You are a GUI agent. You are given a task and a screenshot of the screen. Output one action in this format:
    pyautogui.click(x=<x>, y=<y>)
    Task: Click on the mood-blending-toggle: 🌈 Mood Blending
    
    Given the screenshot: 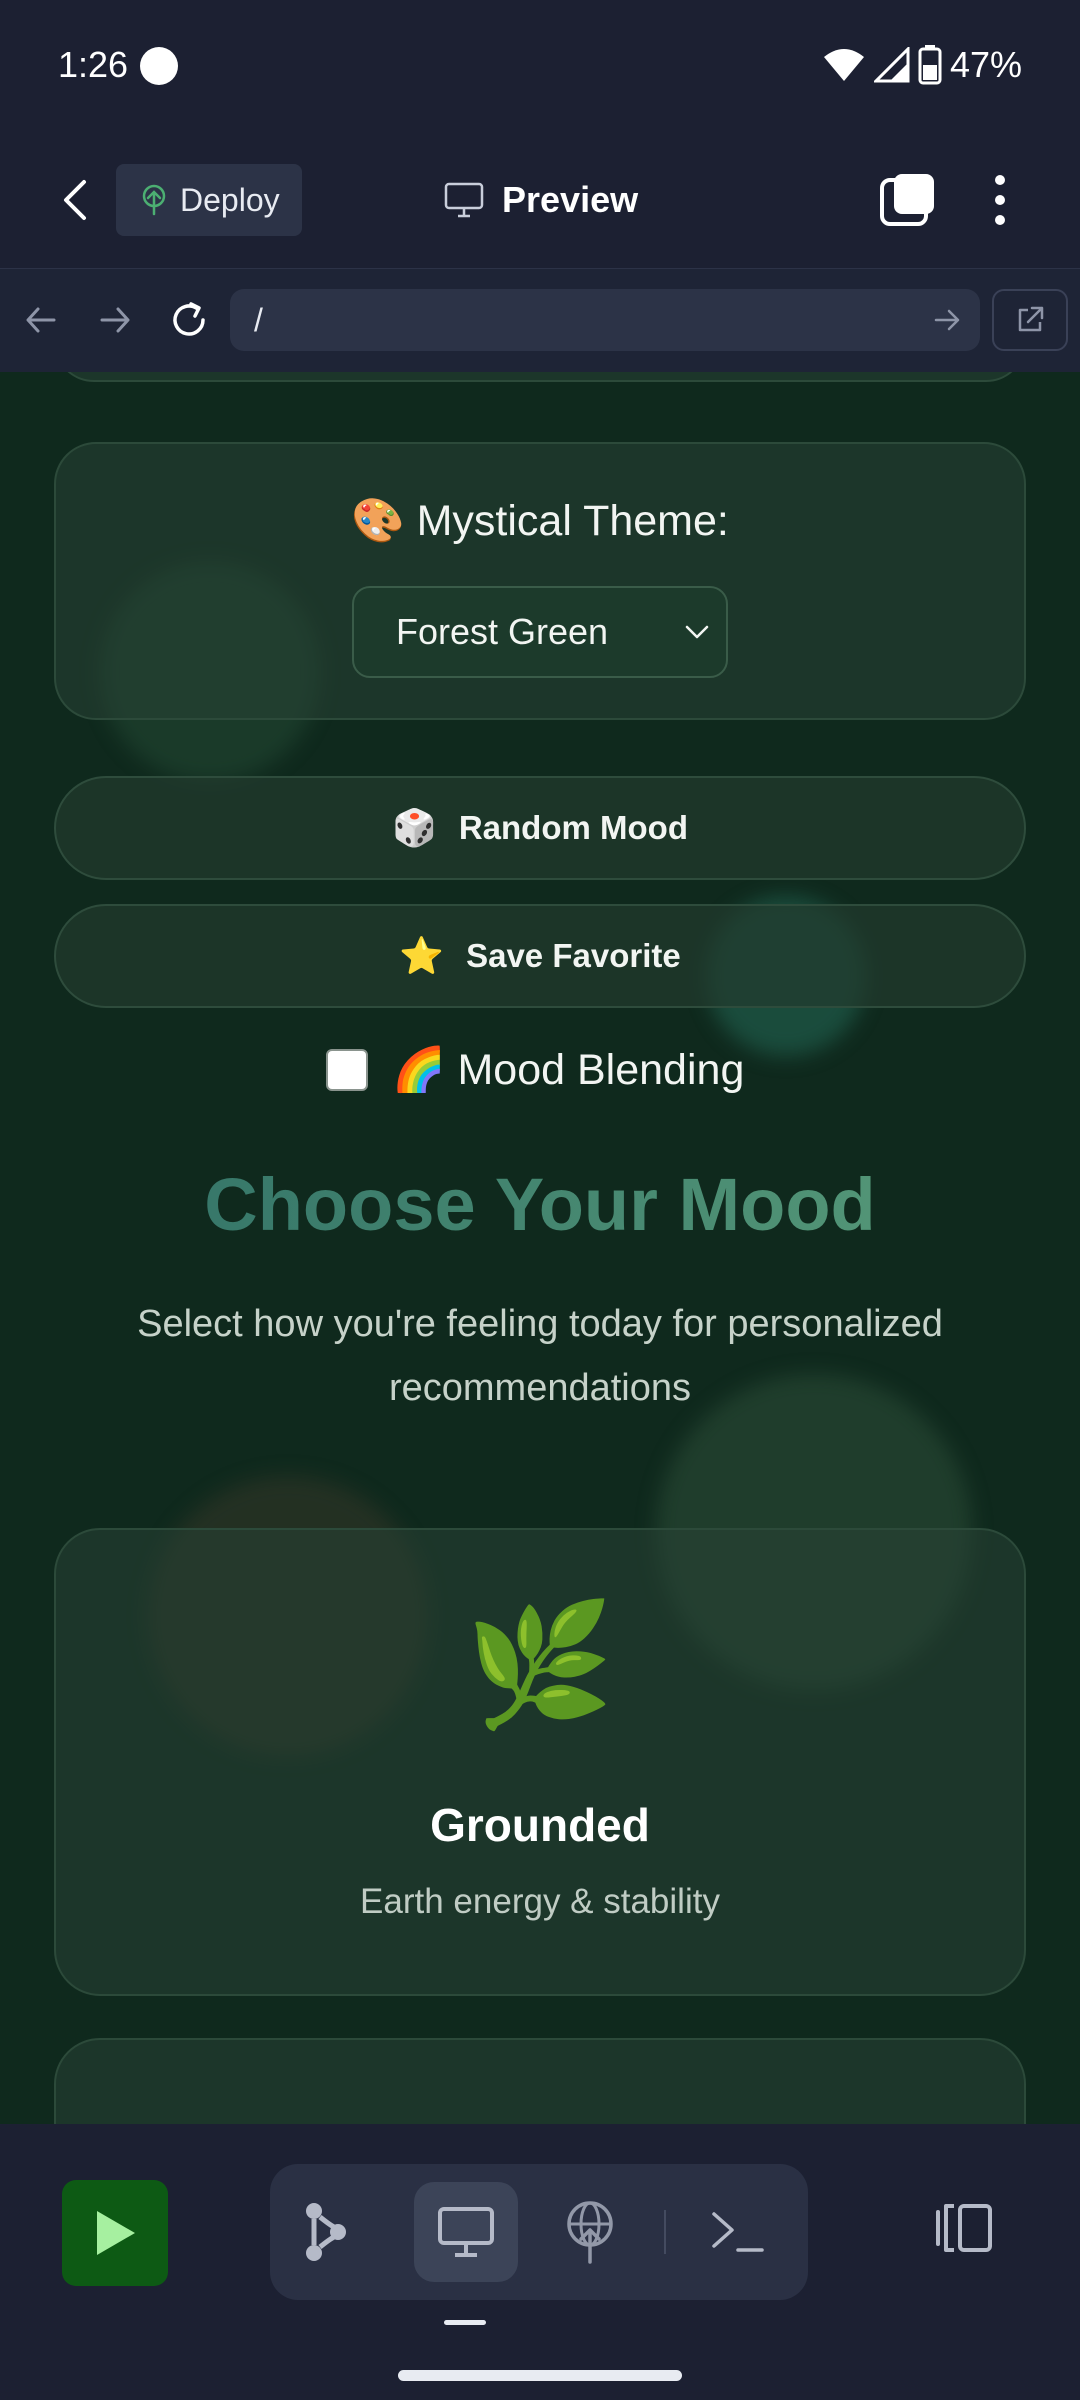 What is the action you would take?
    pyautogui.click(x=535, y=1070)
    